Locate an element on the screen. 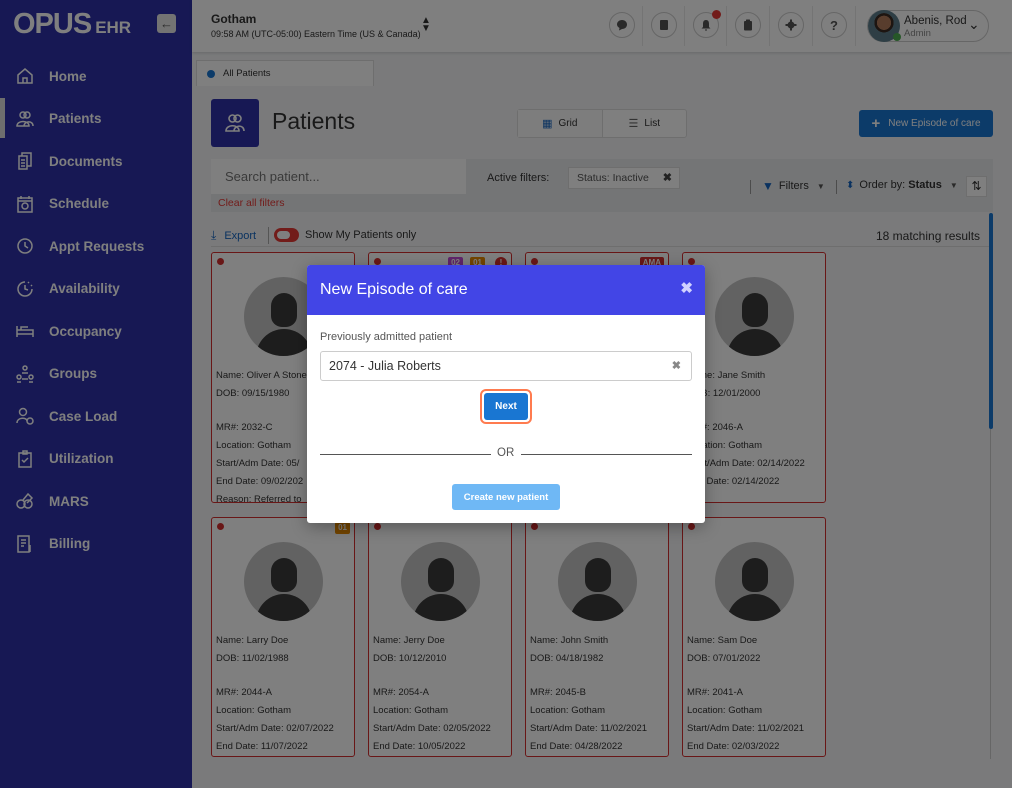 The height and width of the screenshot is (788, 1012). next-button-label: Next is located at coordinates (506, 406).